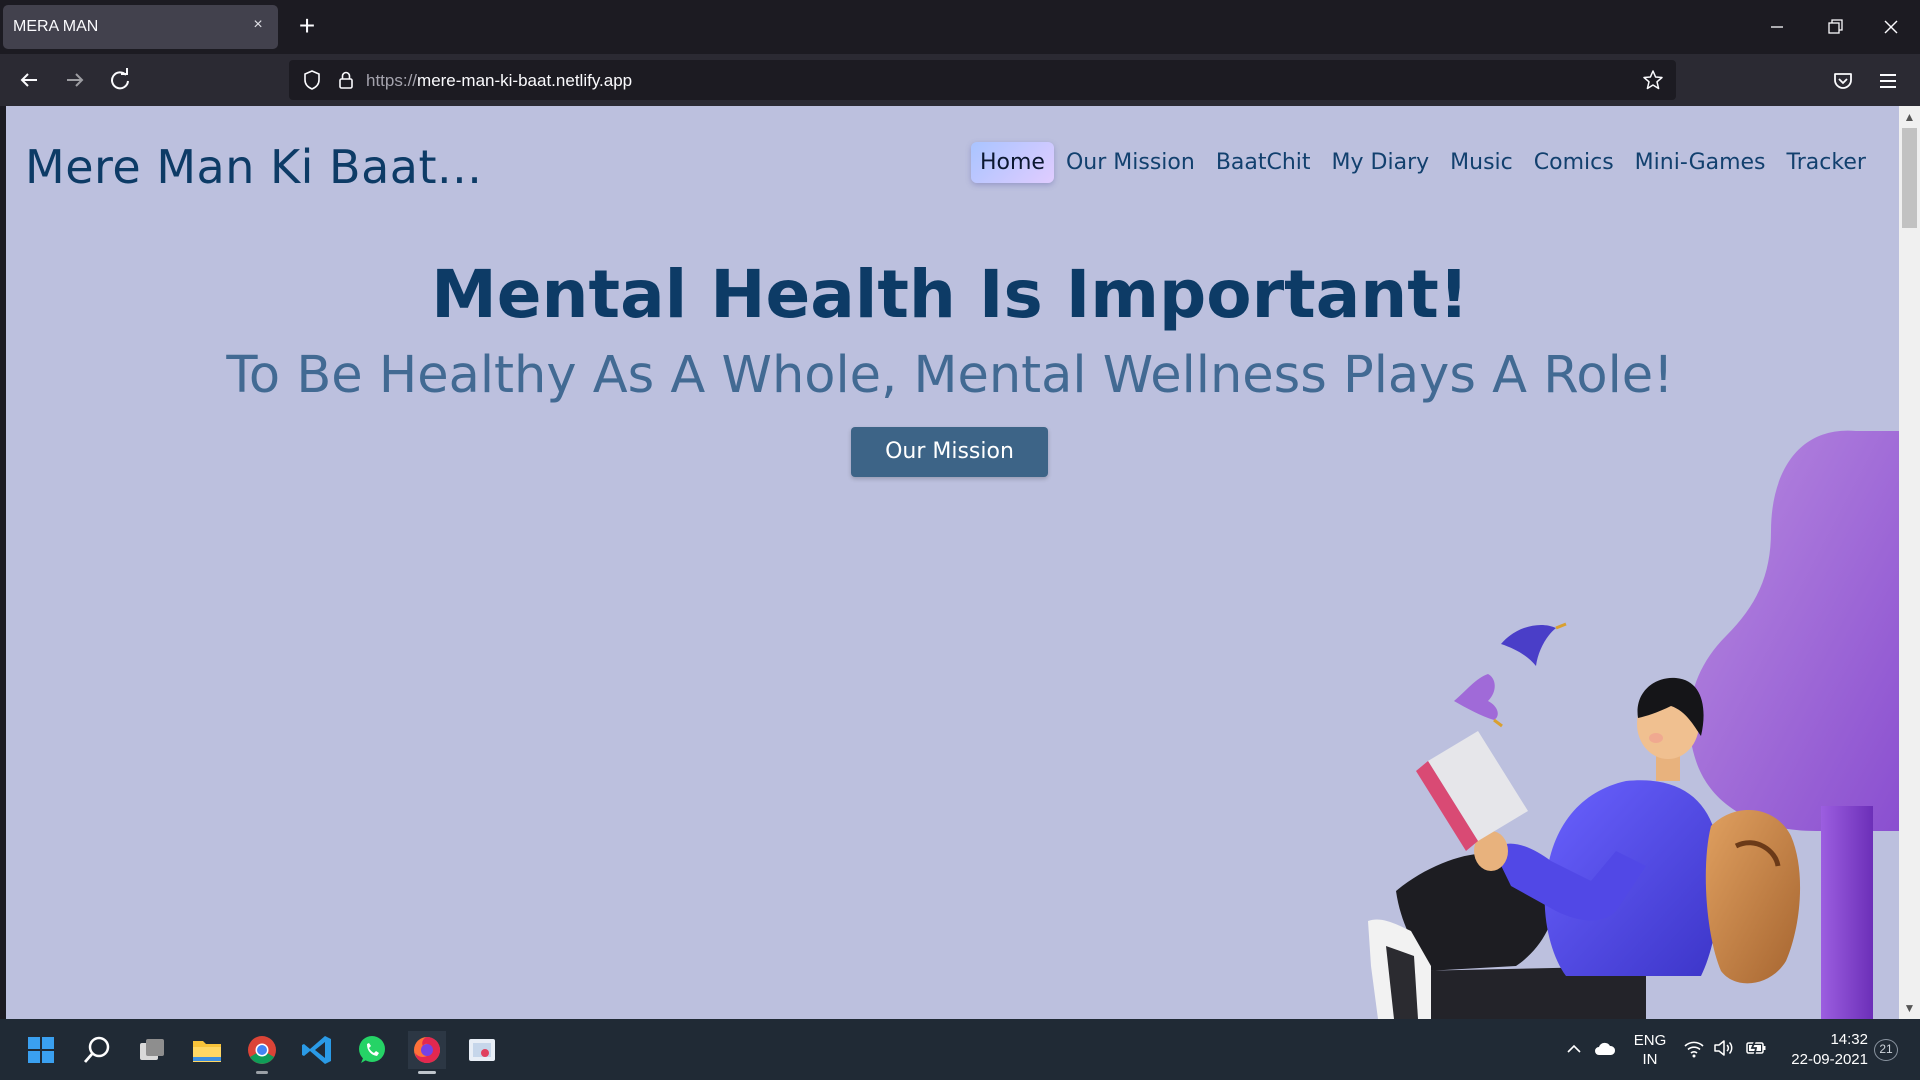 Image resolution: width=1920 pixels, height=1080 pixels. I want to click on shield-icon, so click(312, 80).